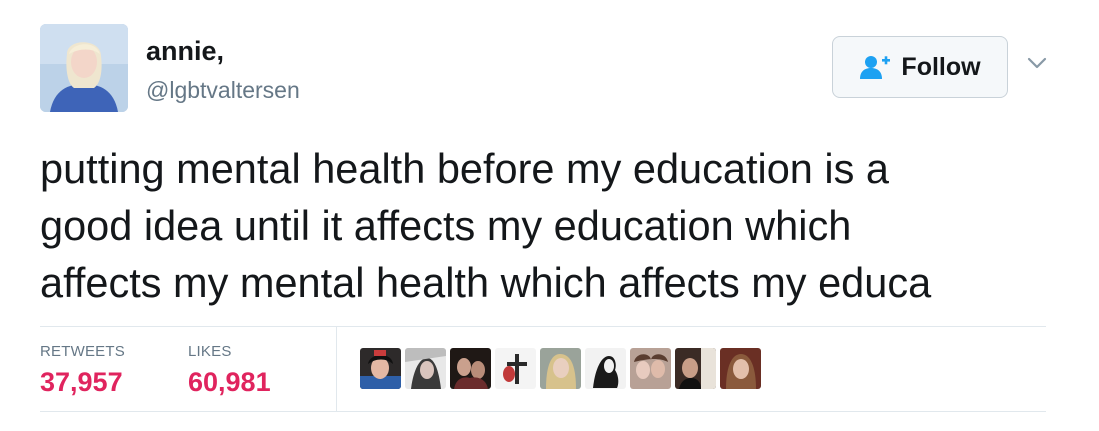 The width and height of the screenshot is (1099, 431). I want to click on likers-avatars, so click(560, 370).